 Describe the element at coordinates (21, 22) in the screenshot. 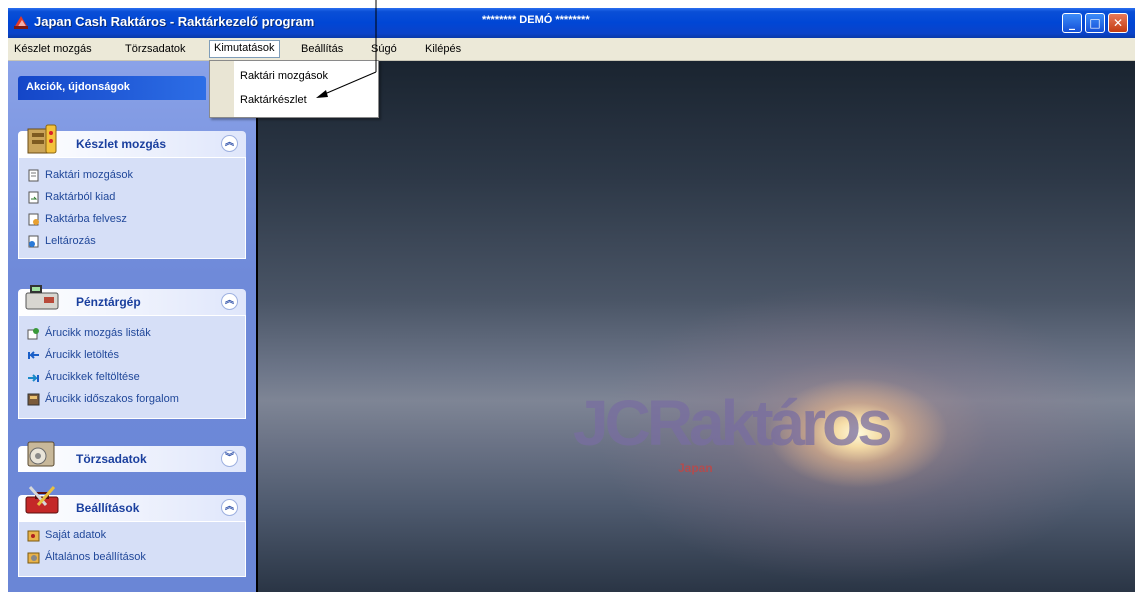

I see `app-icon` at that location.